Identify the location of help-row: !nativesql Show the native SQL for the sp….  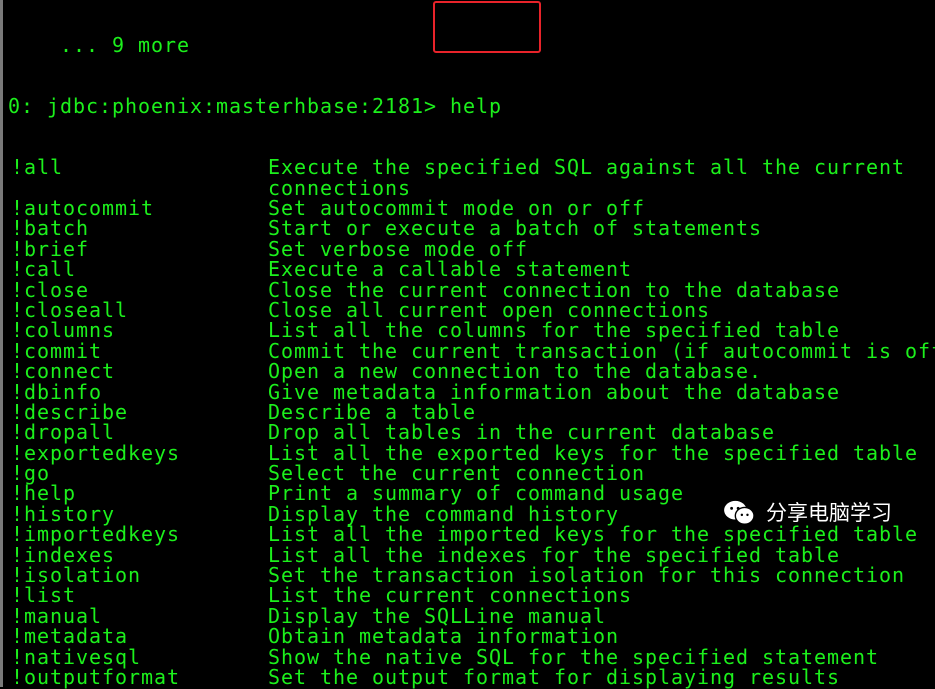
(470, 656).